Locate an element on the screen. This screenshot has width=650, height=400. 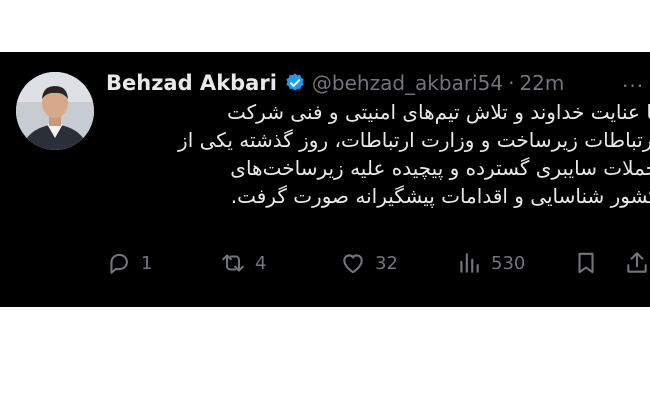
avatar is located at coordinates (55, 111).